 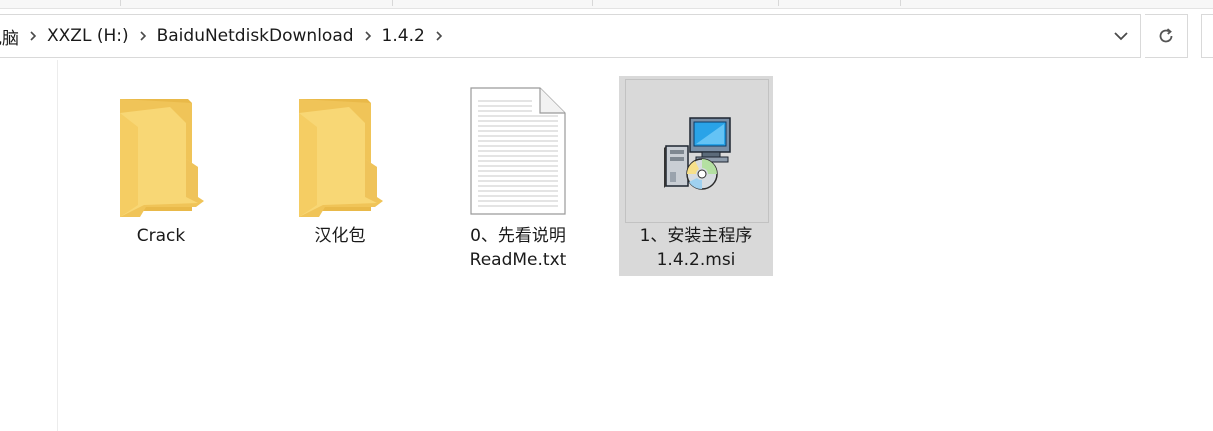 What do you see at coordinates (340, 236) in the screenshot?
I see `file-name: 汉化包` at bounding box center [340, 236].